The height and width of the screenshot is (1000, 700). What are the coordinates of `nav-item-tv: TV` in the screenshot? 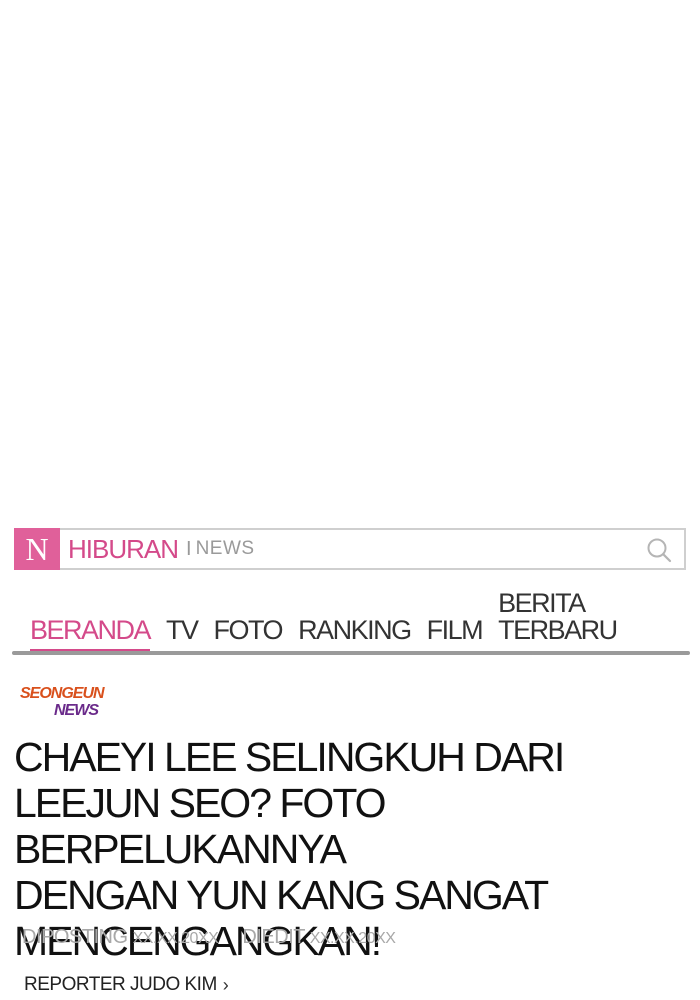 It's located at (182, 632).